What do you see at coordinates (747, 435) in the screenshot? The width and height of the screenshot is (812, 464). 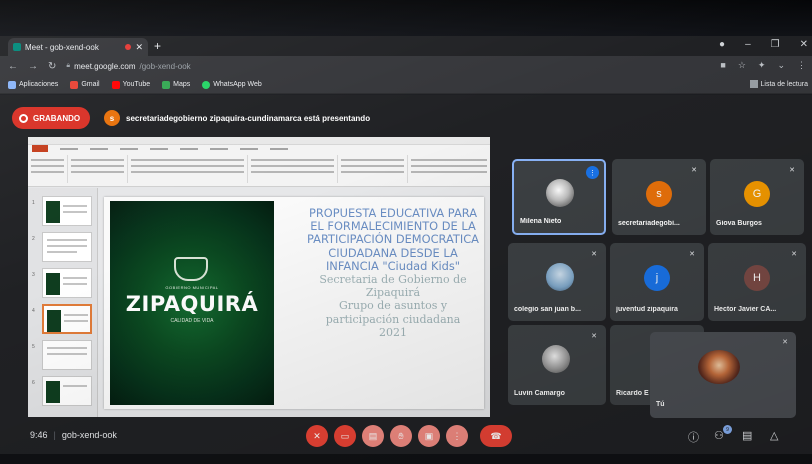 I see `chat-icon: ▤` at bounding box center [747, 435].